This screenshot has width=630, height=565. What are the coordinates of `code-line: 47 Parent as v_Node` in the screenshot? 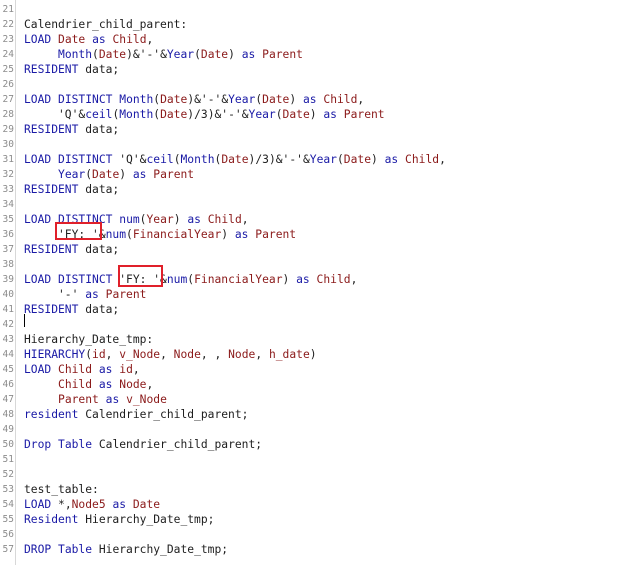 It's located at (315, 399).